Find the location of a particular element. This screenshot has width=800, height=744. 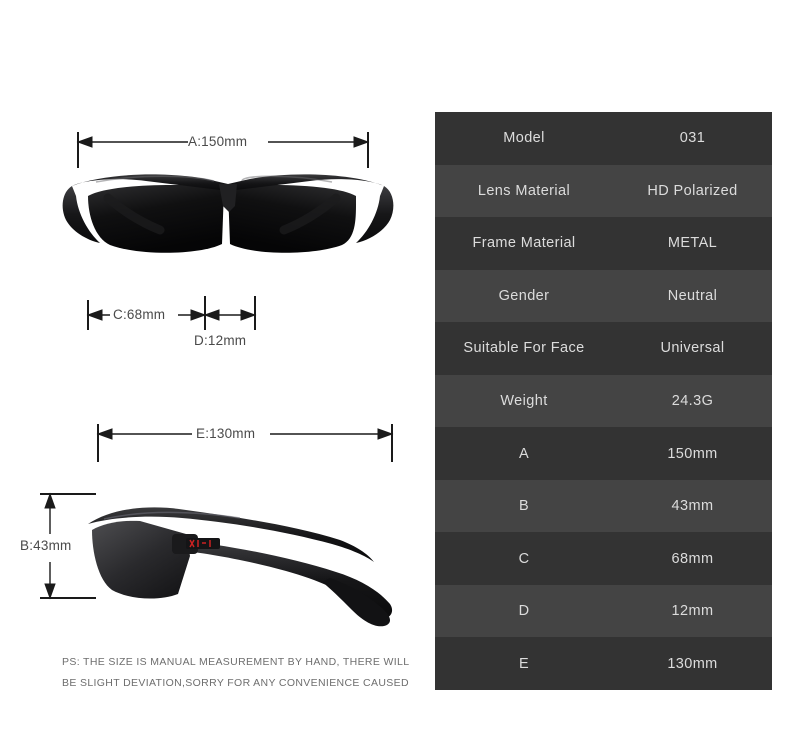

table-row: A 150mm is located at coordinates (603, 453).